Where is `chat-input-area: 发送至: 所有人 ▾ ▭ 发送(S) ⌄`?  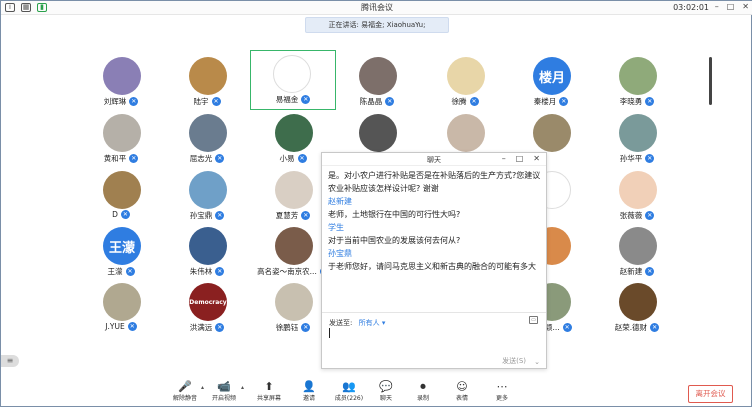
chat-input-area: 发送至: 所有人 ▾ ▭ 发送(S) ⌄ is located at coordinates (434, 341).